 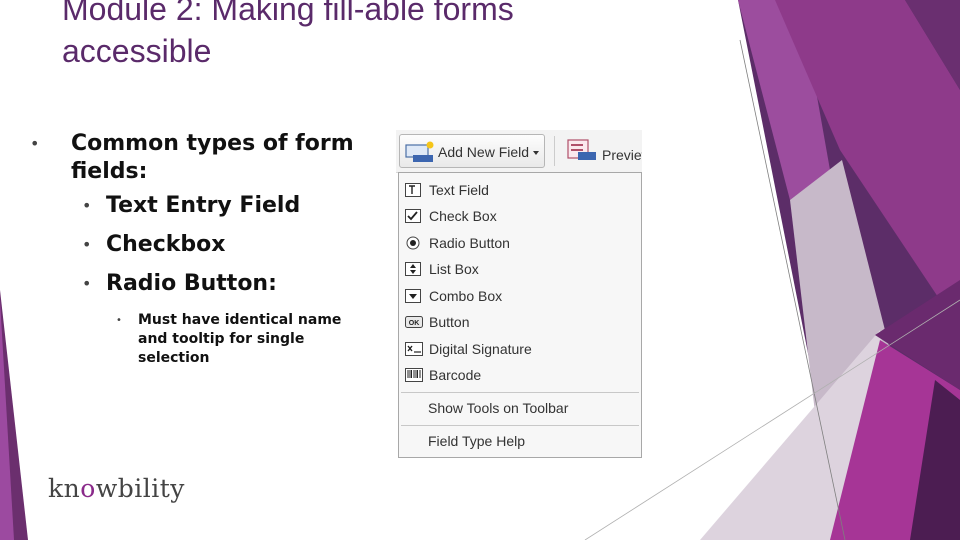 I want to click on menu-item-label: Text Field, so click(x=459, y=190).